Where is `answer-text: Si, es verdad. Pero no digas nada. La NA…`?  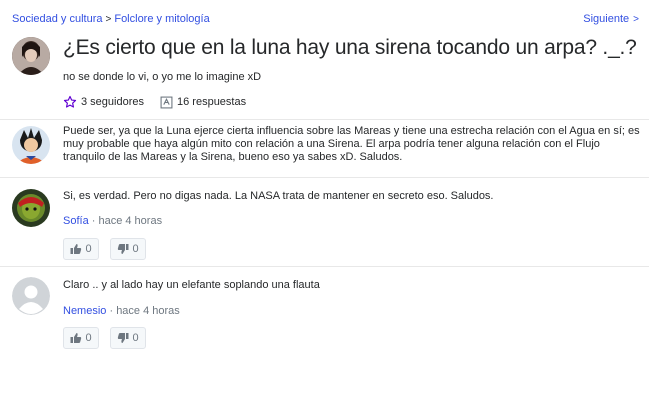
answer-text: Si, es verdad. Pero no digas nada. La NA… is located at coordinates (278, 196).